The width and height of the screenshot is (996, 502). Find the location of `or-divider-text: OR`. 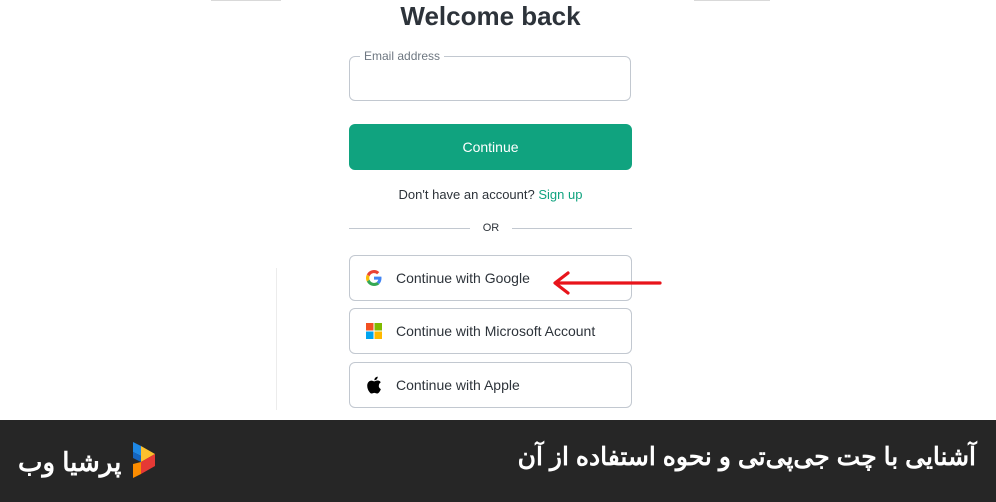

or-divider-text: OR is located at coordinates (491, 228).